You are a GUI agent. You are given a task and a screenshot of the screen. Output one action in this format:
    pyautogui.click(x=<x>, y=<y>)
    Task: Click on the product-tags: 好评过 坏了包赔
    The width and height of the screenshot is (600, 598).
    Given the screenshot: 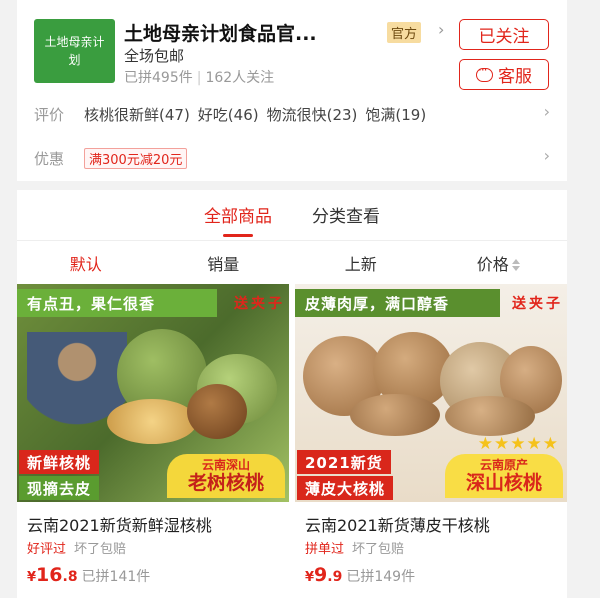 What is the action you would take?
    pyautogui.click(x=76, y=547)
    